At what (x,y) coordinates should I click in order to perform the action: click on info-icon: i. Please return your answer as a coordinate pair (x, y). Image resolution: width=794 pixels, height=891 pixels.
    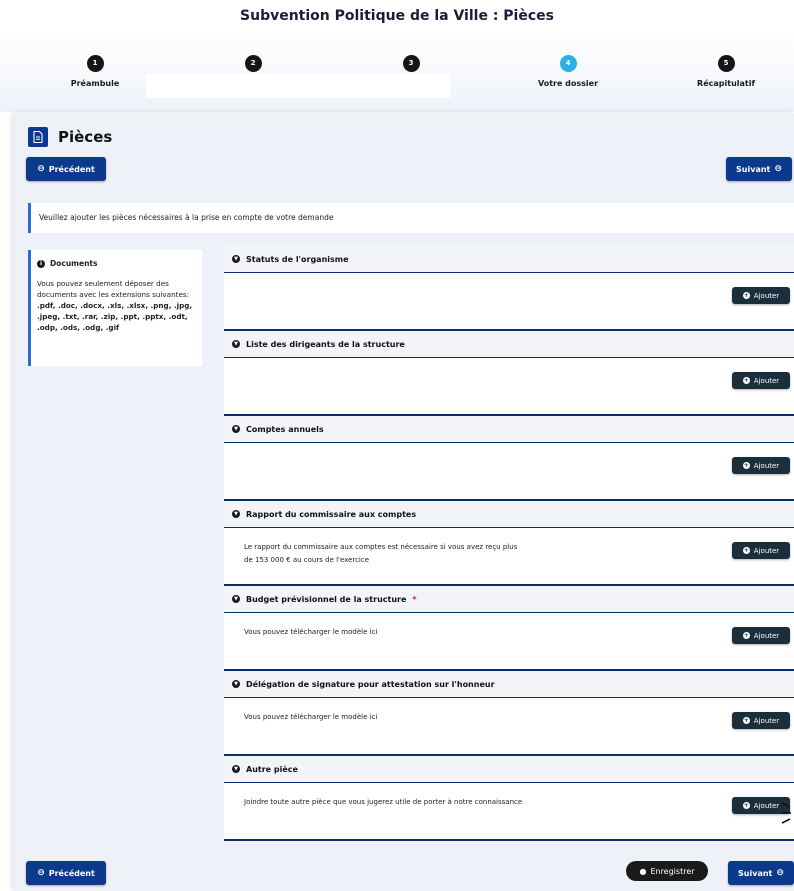
    Looking at the image, I should click on (41, 263).